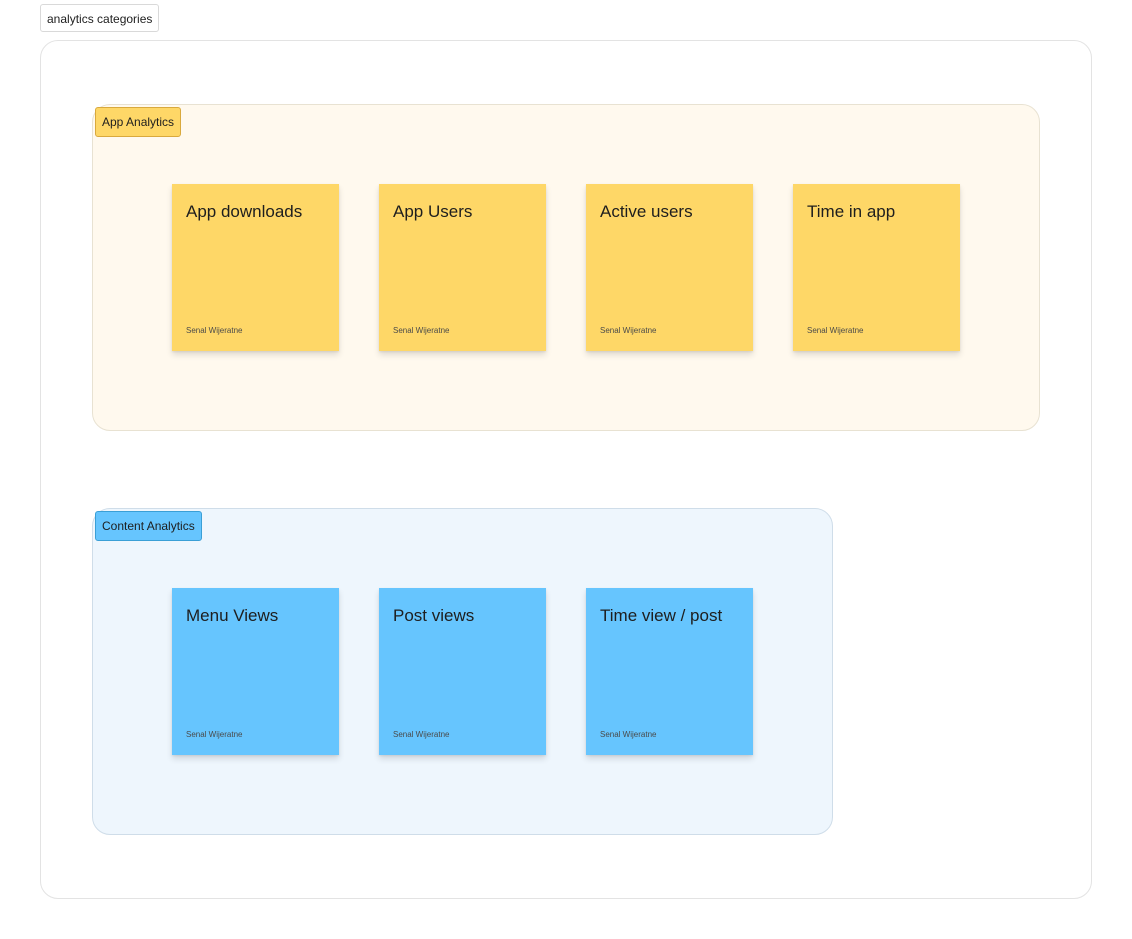  I want to click on frame-label: analytics categories, so click(100, 18).